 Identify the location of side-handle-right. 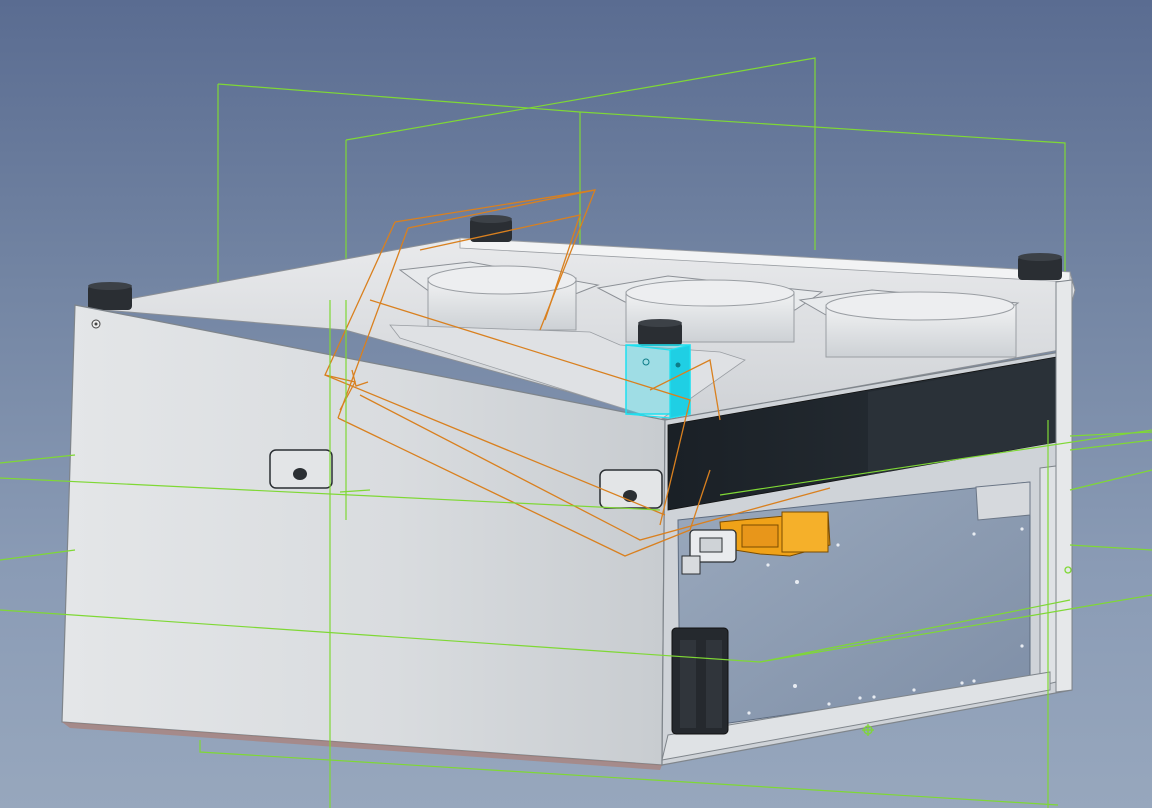
(631, 489).